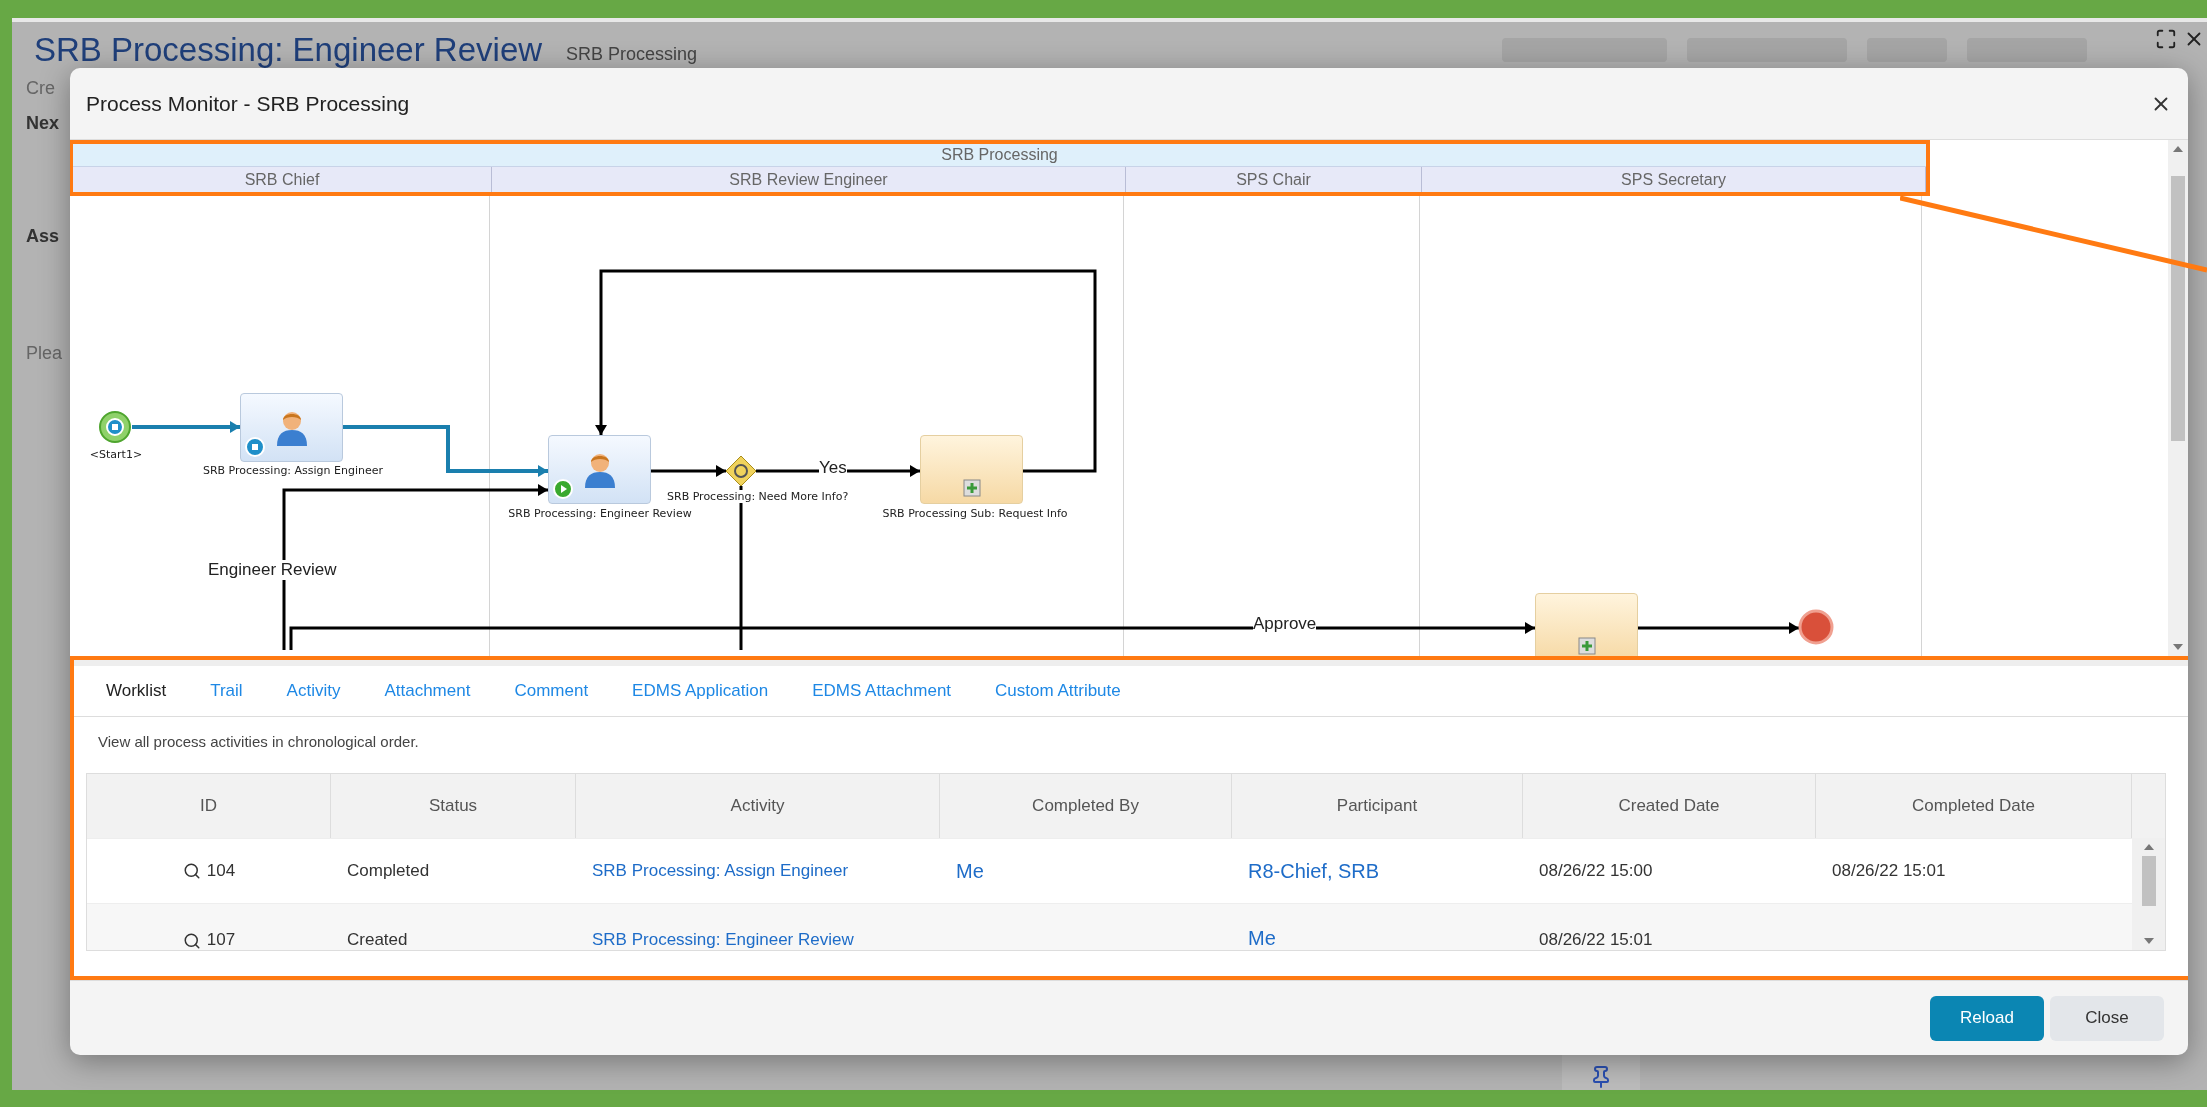  I want to click on lane-title: SRB Review Engineer, so click(809, 179).